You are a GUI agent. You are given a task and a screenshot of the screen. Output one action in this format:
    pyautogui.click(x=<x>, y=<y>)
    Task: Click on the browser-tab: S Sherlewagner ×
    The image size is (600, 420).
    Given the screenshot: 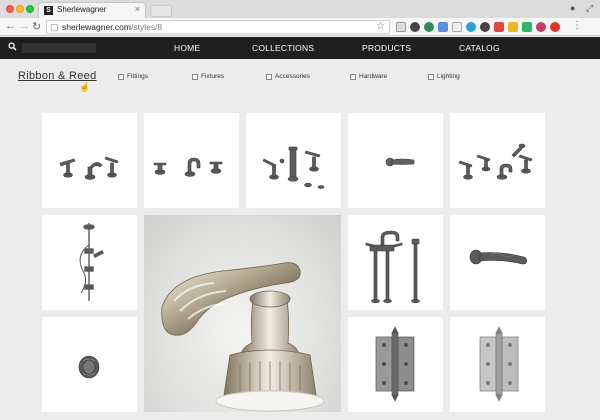 What is the action you would take?
    pyautogui.click(x=92, y=10)
    